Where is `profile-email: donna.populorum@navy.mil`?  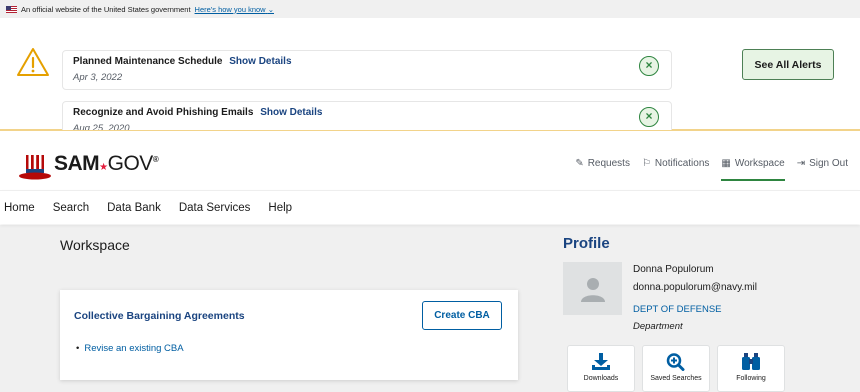 profile-email: donna.populorum@navy.mil is located at coordinates (695, 287).